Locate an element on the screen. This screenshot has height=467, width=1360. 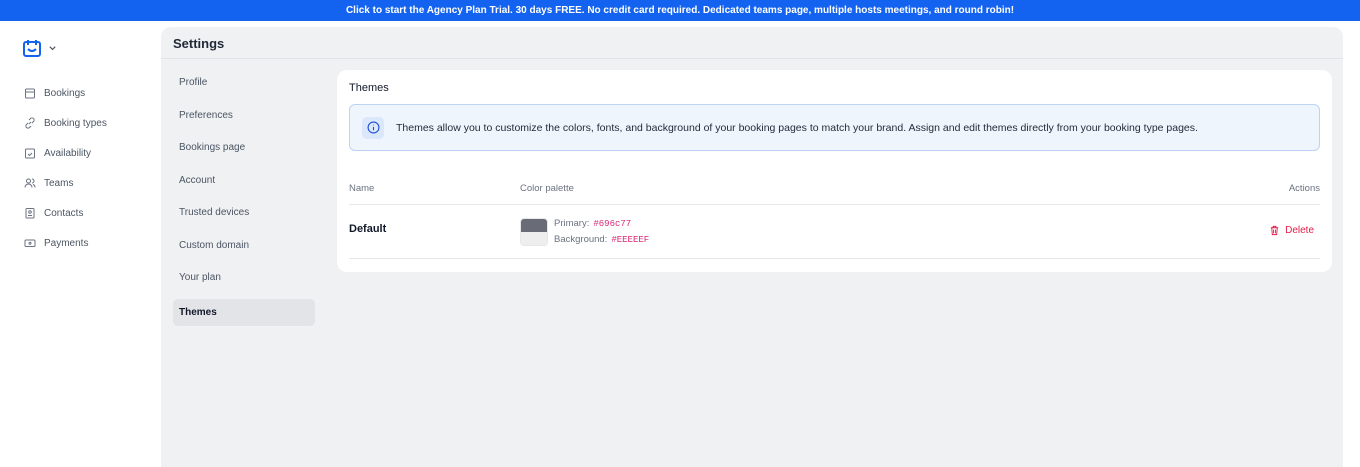
table-header: Name Color palette Actions is located at coordinates (834, 189).